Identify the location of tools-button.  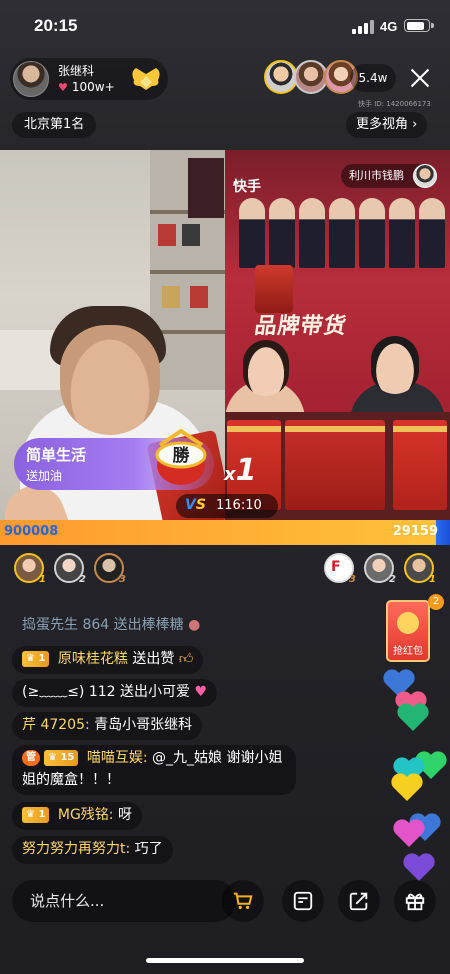
(303, 901).